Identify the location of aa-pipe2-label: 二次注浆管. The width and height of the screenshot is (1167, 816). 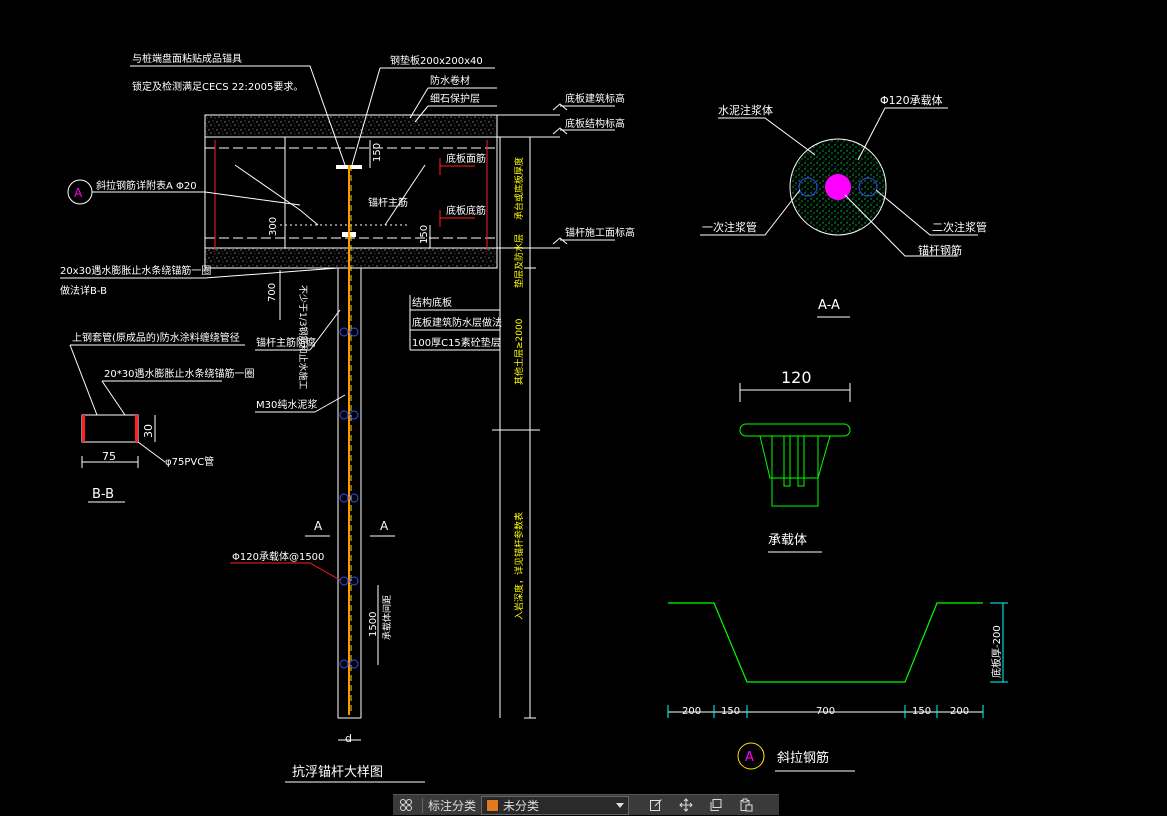
(959, 227).